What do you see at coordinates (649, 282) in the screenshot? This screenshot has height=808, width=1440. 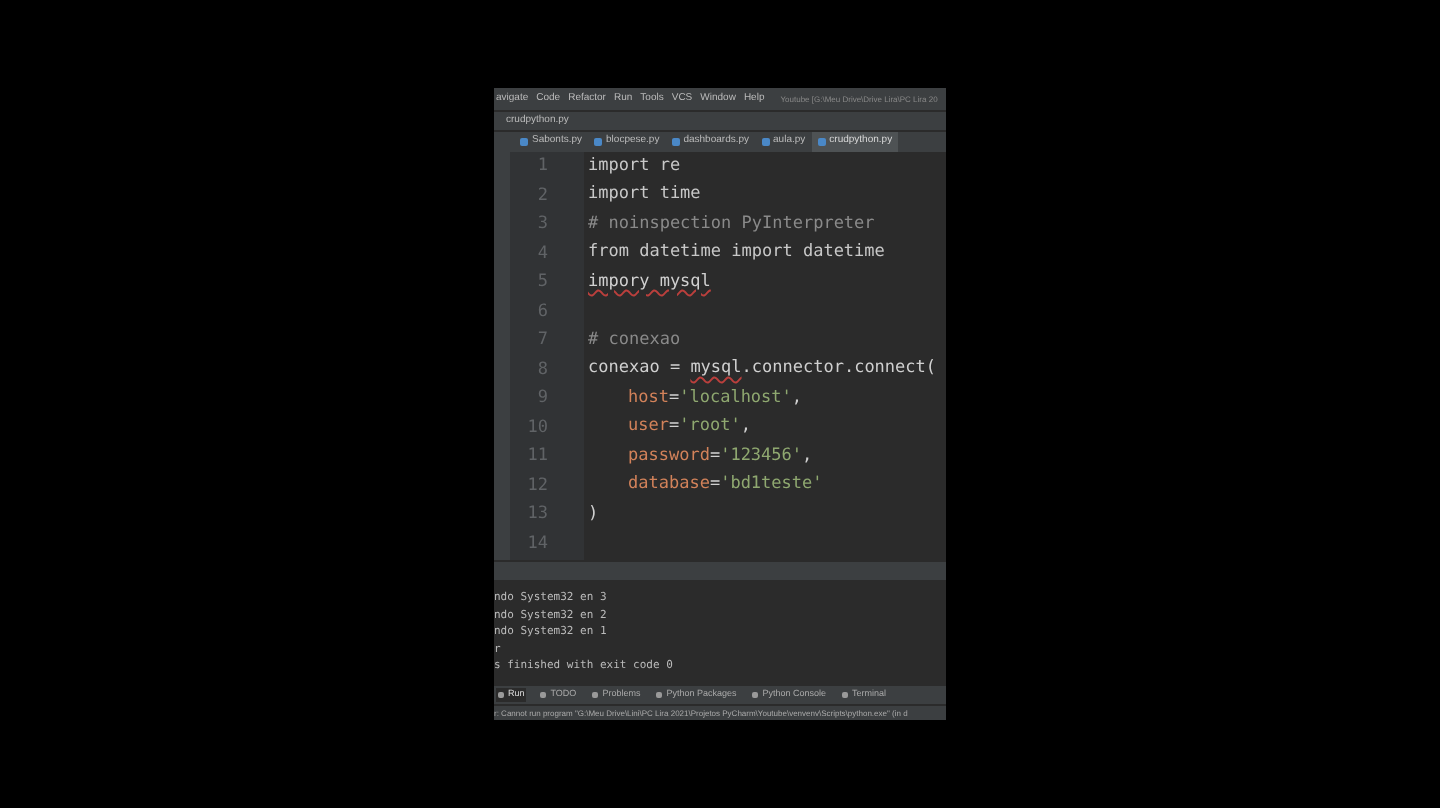 I see `code-text: impory mysql` at bounding box center [649, 282].